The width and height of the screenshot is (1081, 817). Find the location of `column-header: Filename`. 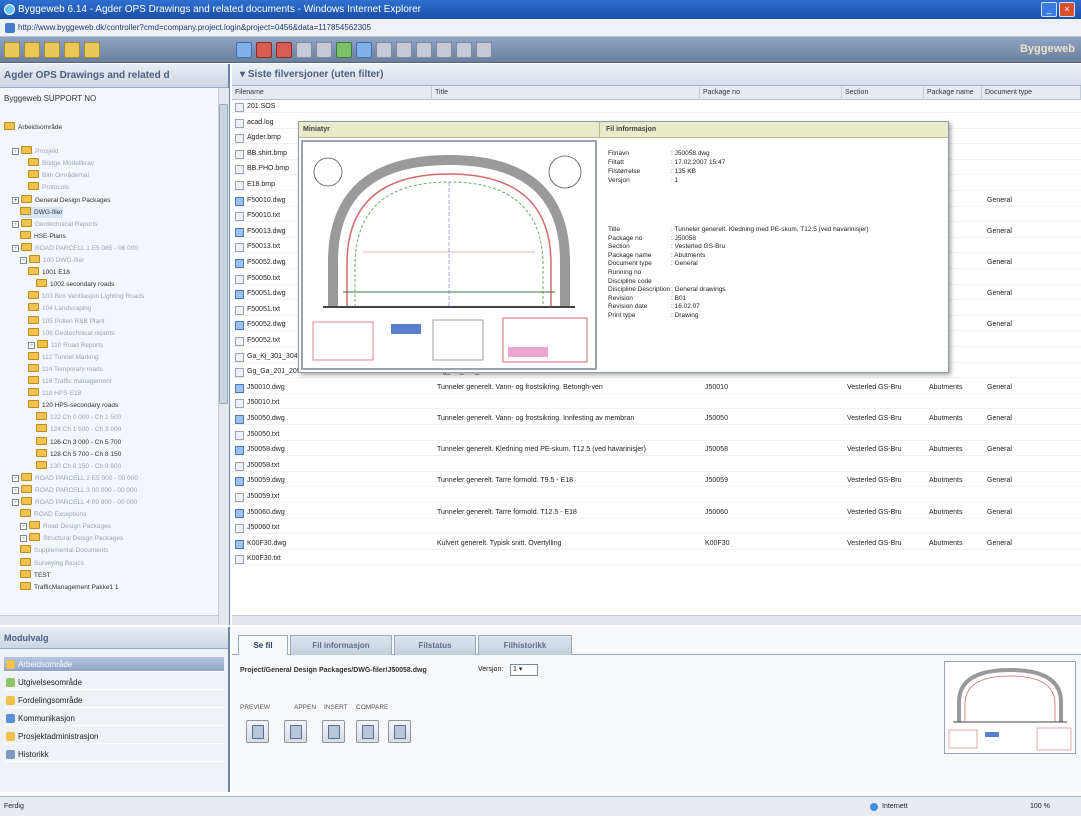

column-header: Filename is located at coordinates (332, 93).